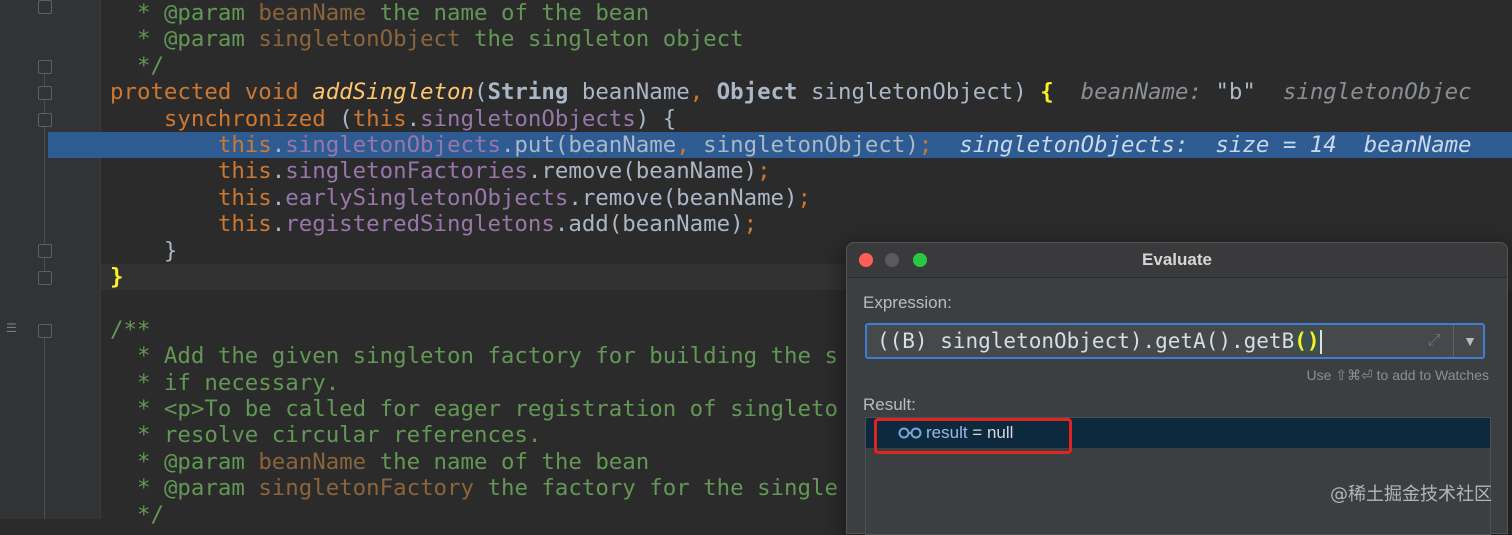  I want to click on code-token: singletonObjec, so click(1363, 92).